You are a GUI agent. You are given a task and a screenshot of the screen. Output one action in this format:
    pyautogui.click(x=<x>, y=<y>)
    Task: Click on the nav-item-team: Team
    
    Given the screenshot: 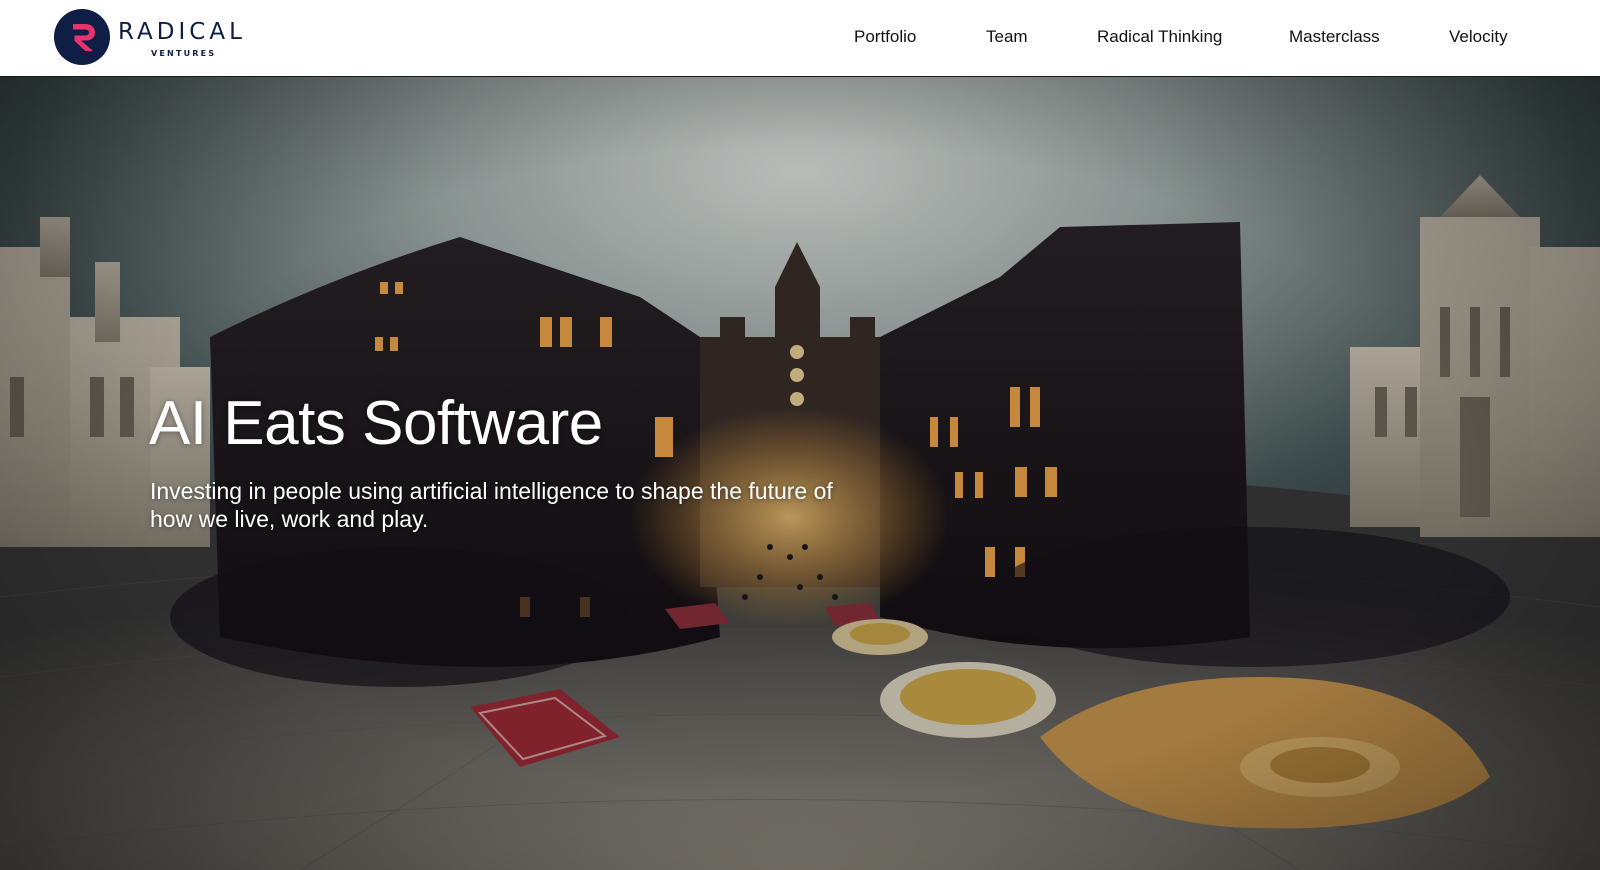 What is the action you would take?
    pyautogui.click(x=1007, y=37)
    